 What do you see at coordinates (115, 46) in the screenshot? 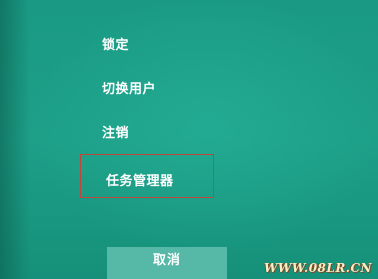
I see `menu-item-lock: 锁定` at bounding box center [115, 46].